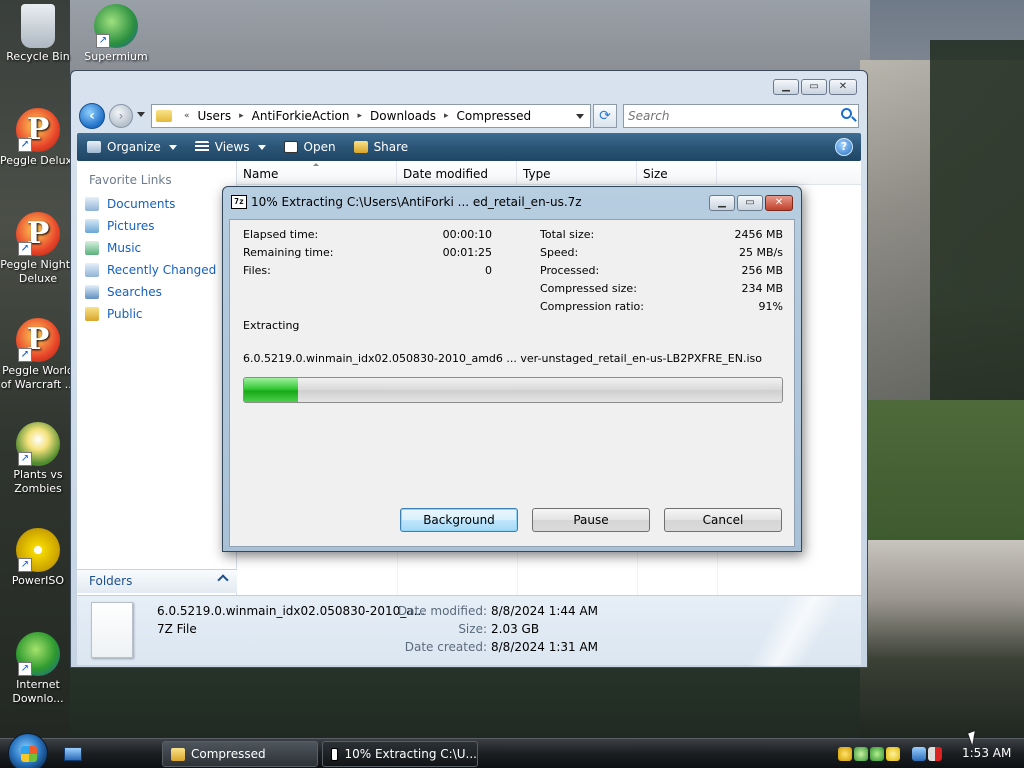  What do you see at coordinates (38, 26) in the screenshot?
I see `recycle-bin-icon` at bounding box center [38, 26].